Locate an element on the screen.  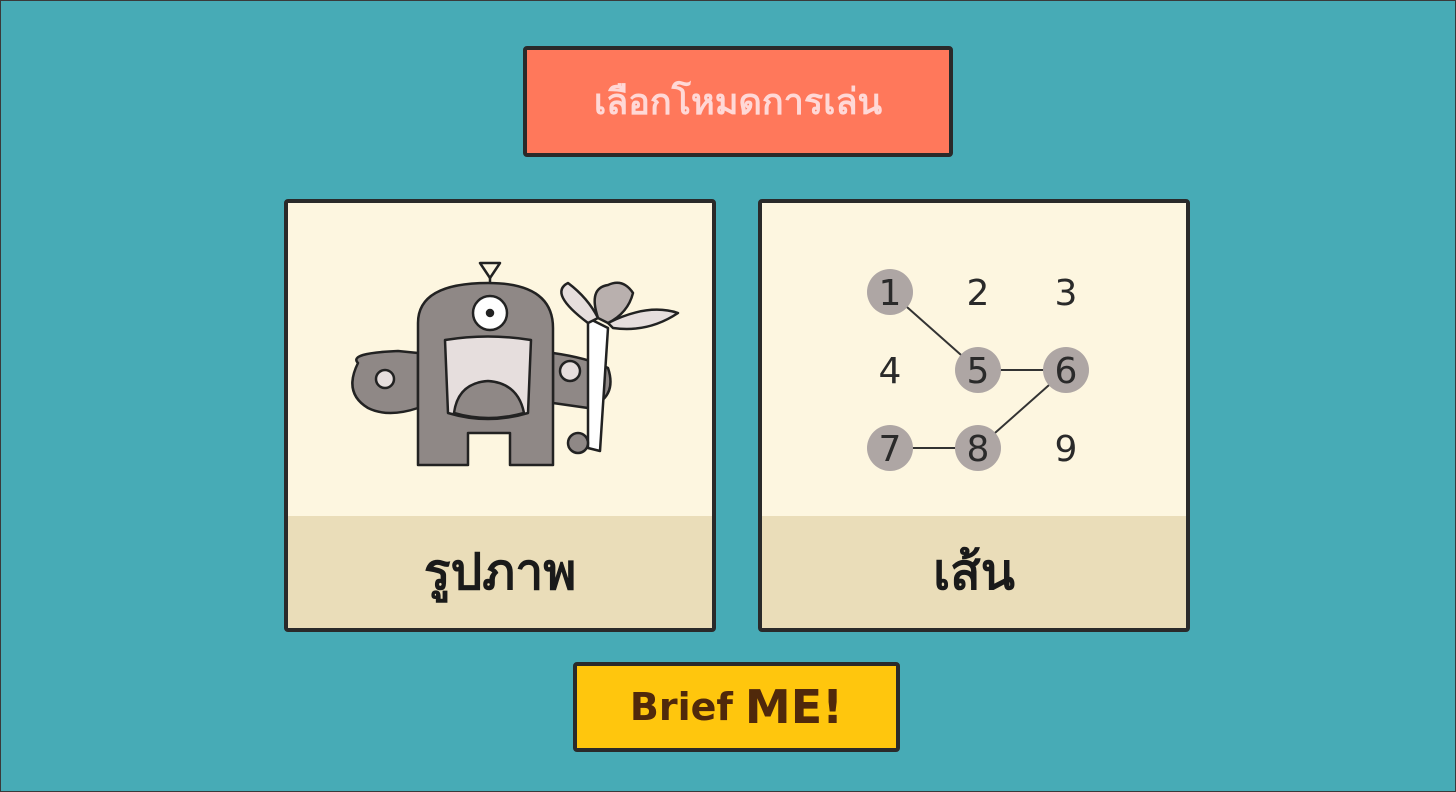
pattern-number: 7 is located at coordinates (890, 449).